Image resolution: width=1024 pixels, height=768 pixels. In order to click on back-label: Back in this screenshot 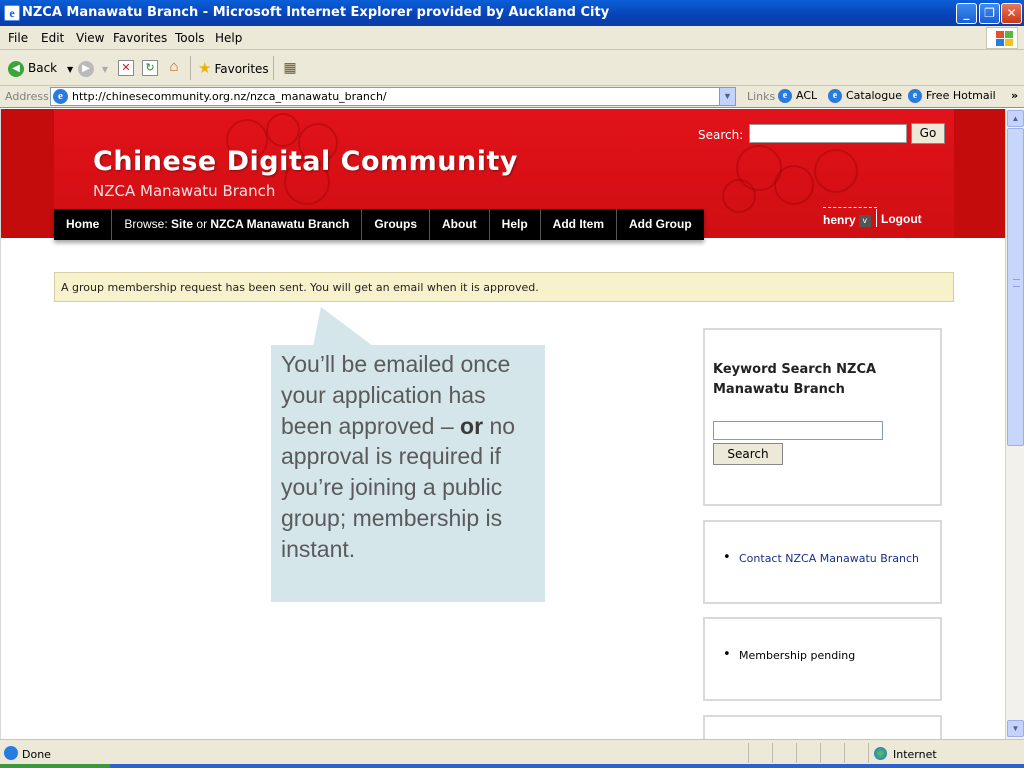, I will do `click(43, 68)`.